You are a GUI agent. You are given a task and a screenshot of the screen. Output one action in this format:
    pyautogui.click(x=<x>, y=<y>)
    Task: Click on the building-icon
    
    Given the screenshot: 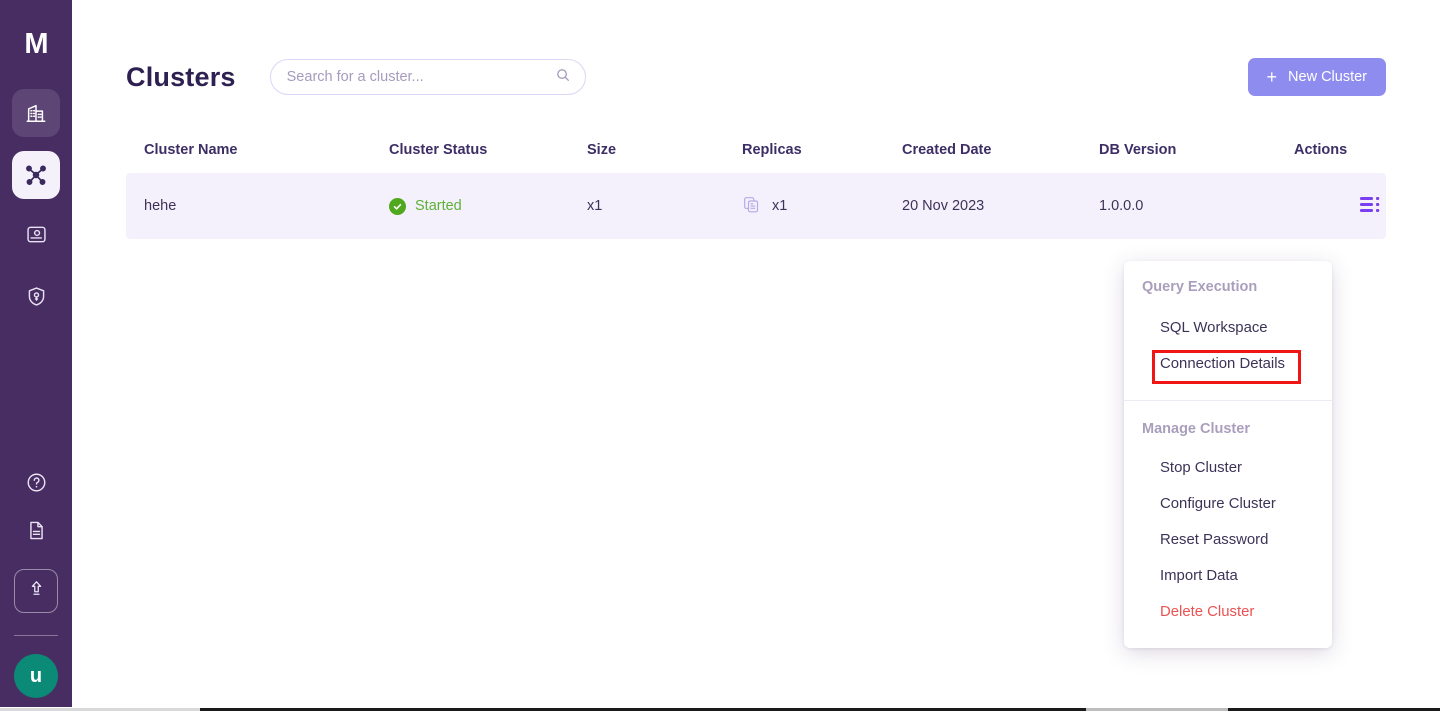 What is the action you would take?
    pyautogui.click(x=36, y=113)
    